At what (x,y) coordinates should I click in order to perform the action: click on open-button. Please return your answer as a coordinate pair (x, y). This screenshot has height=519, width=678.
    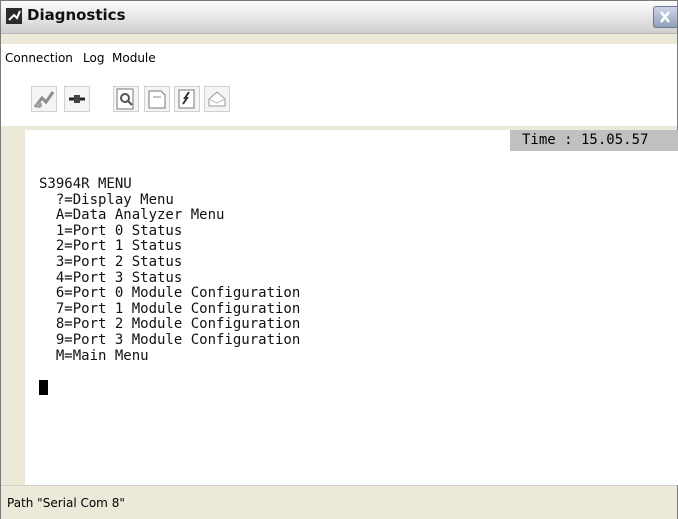
    Looking at the image, I should click on (157, 99).